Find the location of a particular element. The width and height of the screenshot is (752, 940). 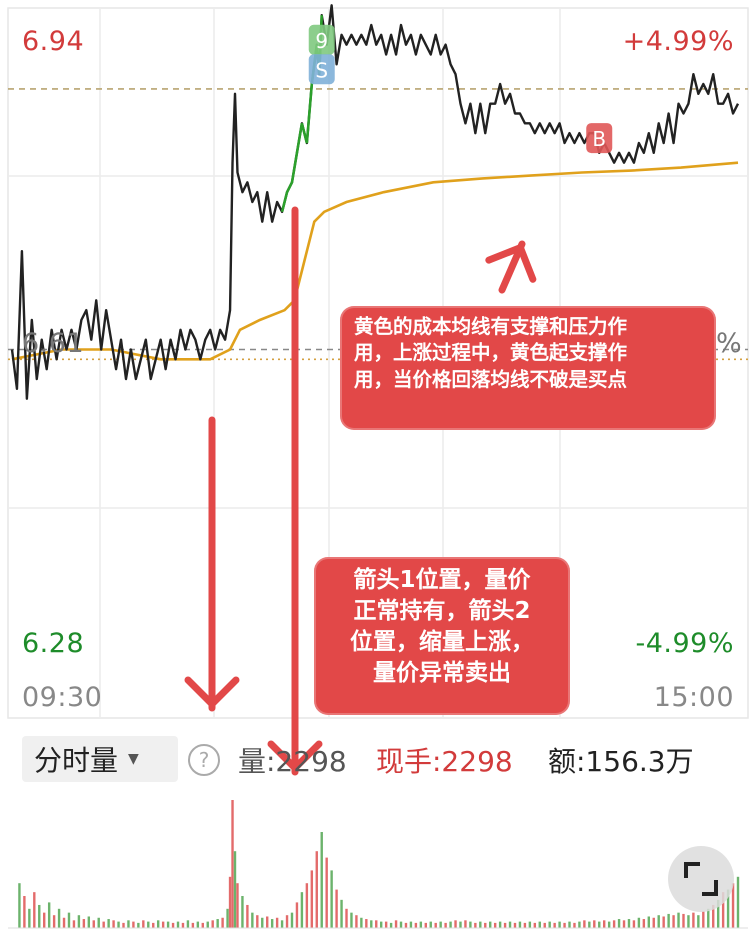

expand-button is located at coordinates (701, 879).